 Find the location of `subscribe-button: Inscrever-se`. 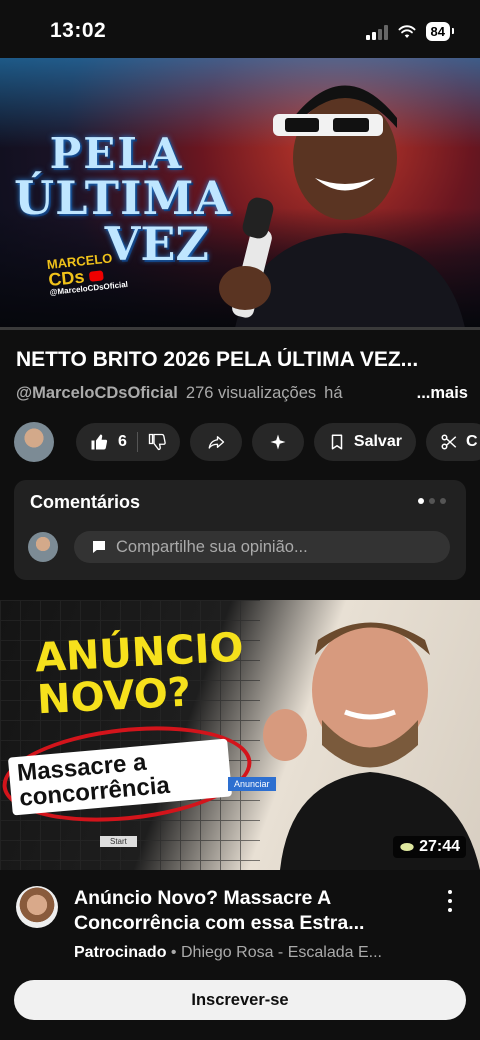

subscribe-button: Inscrever-se is located at coordinates (240, 1000).